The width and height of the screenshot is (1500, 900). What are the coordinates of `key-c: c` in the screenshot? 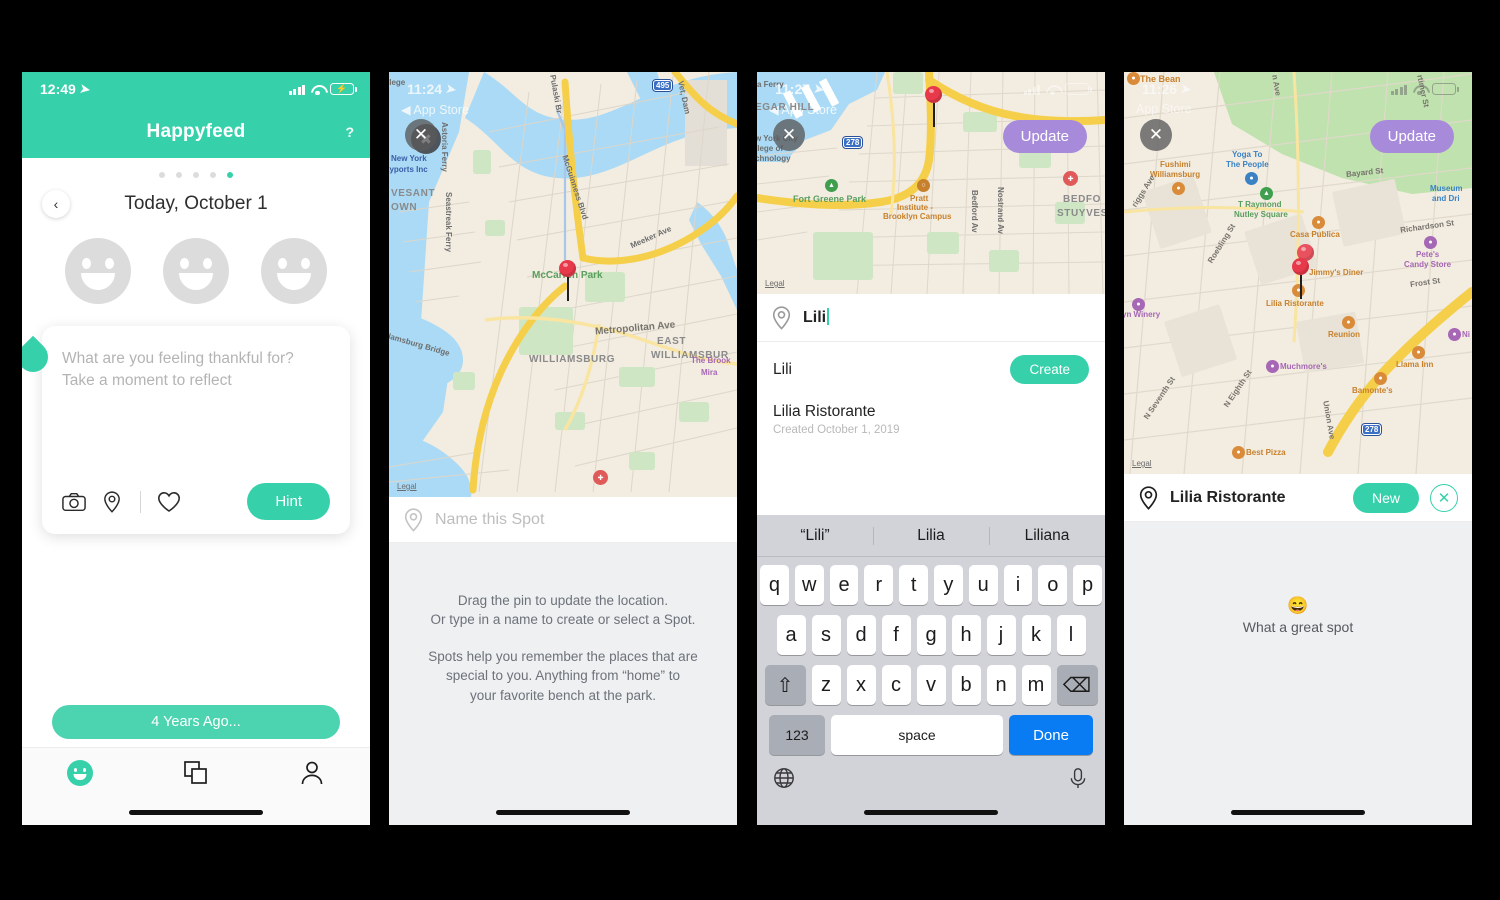 It's located at (896, 685).